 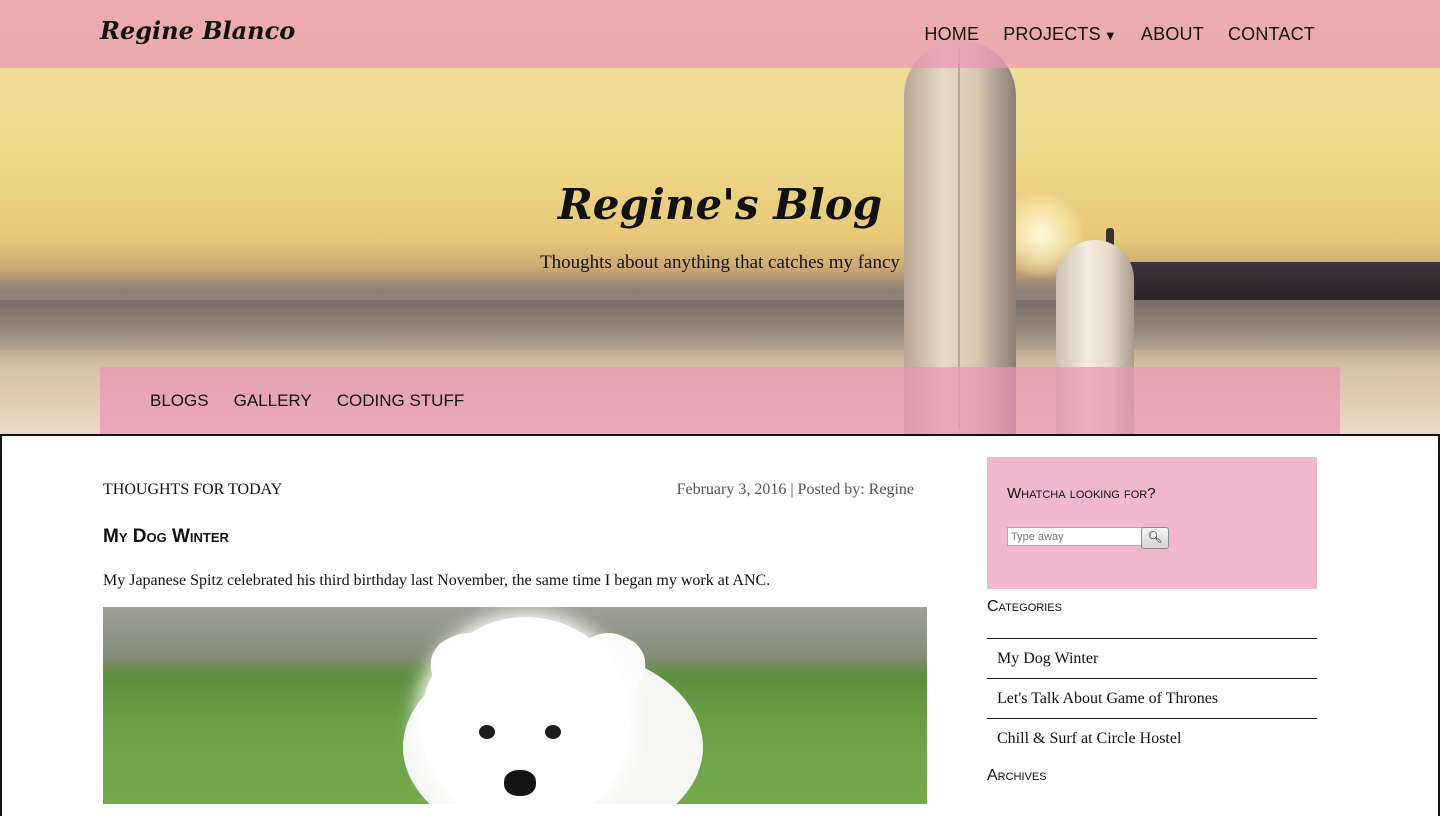 What do you see at coordinates (553, 732) in the screenshot?
I see `dog-right-eye` at bounding box center [553, 732].